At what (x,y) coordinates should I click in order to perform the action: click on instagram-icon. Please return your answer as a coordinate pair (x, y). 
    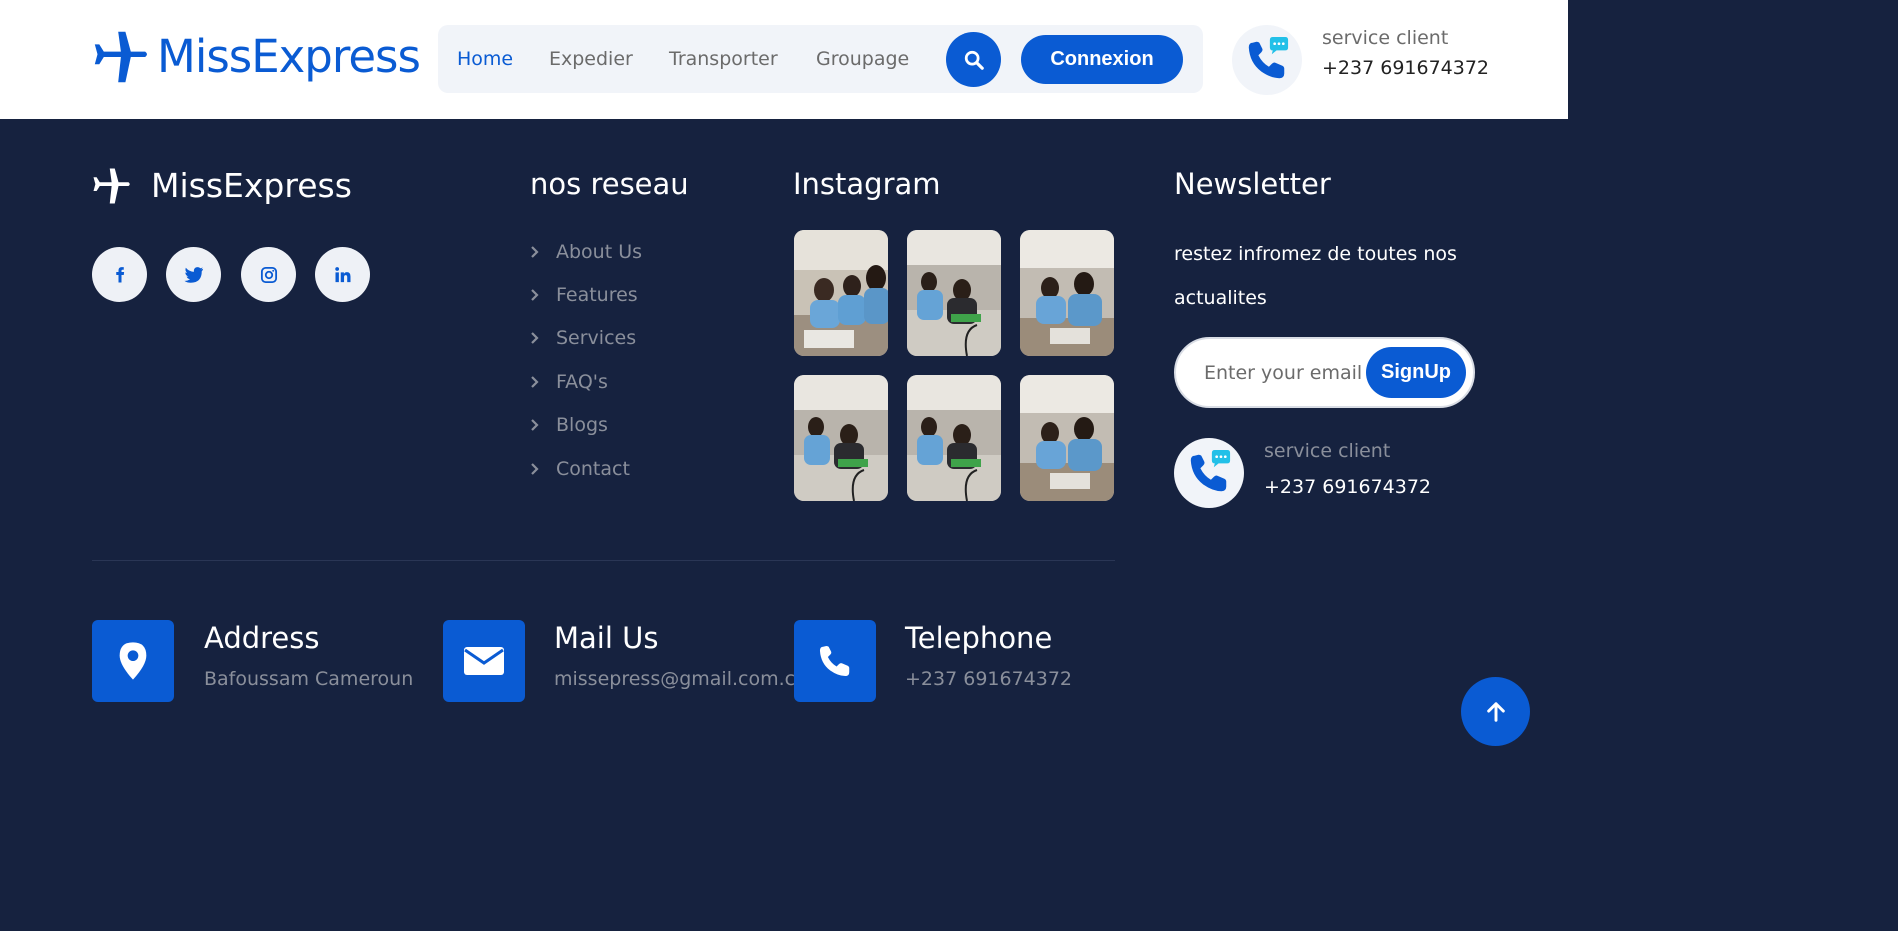
    Looking at the image, I should click on (268, 274).